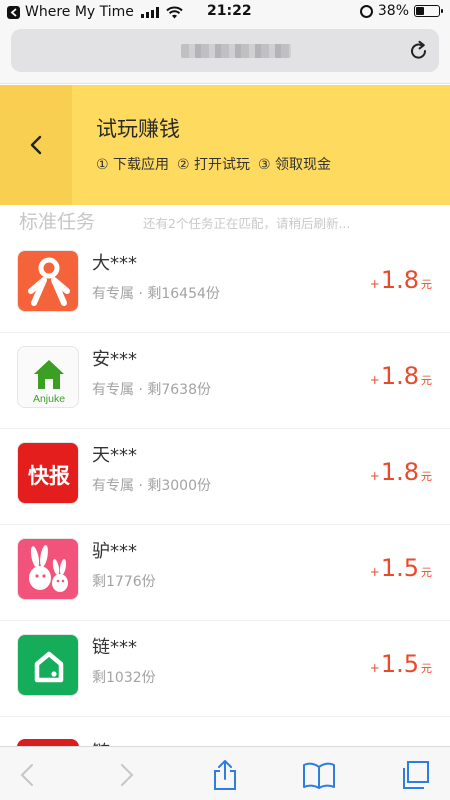  Describe the element at coordinates (225, 669) in the screenshot. I see `task-row: 链*** 剩1032份 + 1.5 元` at that location.